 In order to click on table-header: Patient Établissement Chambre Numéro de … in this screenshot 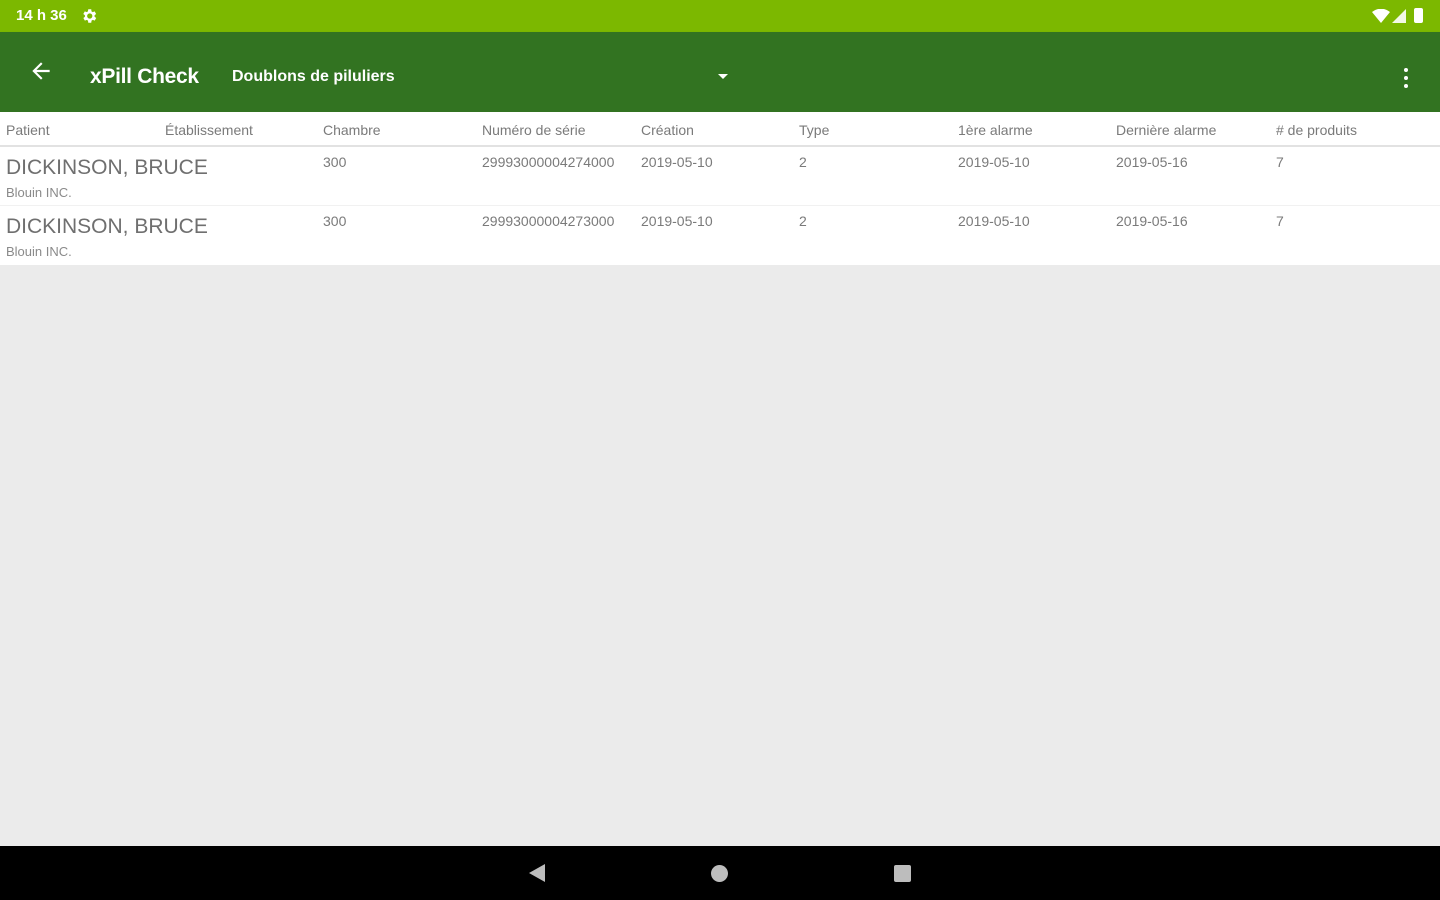, I will do `click(720, 129)`.